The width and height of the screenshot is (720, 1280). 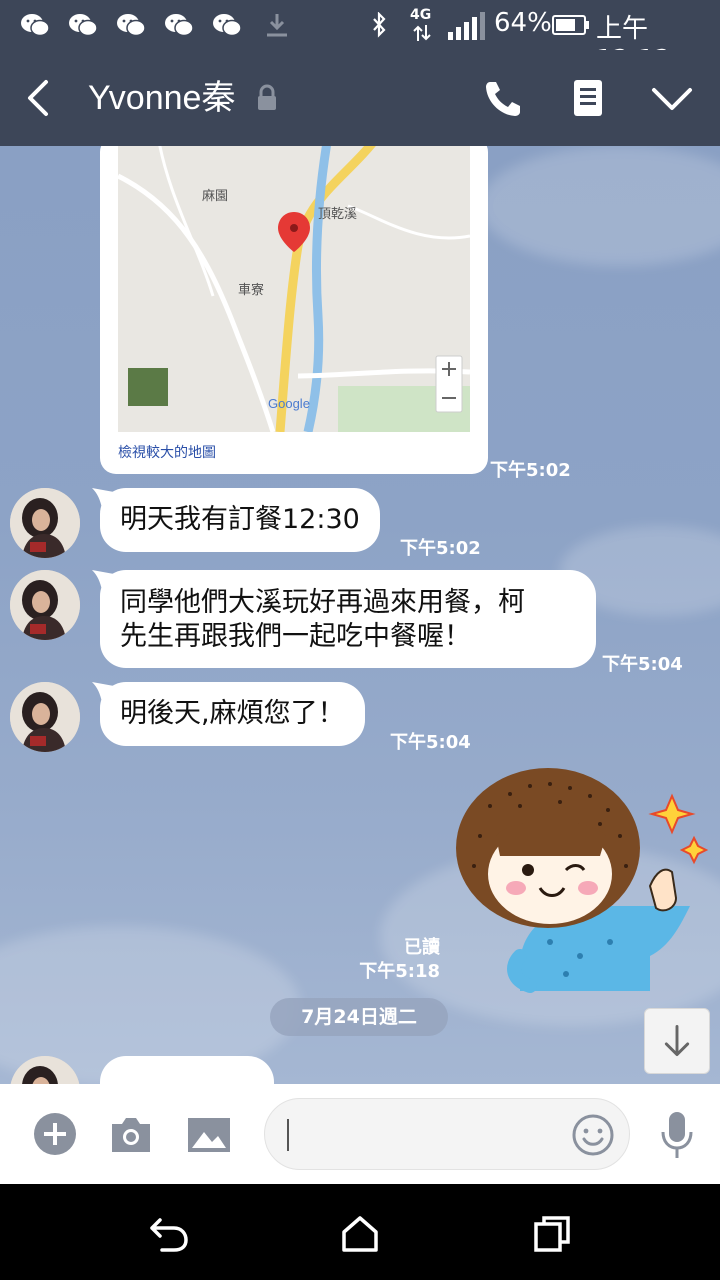 I want to click on message-text: 明後天,麻煩您了！, so click(x=232, y=713).